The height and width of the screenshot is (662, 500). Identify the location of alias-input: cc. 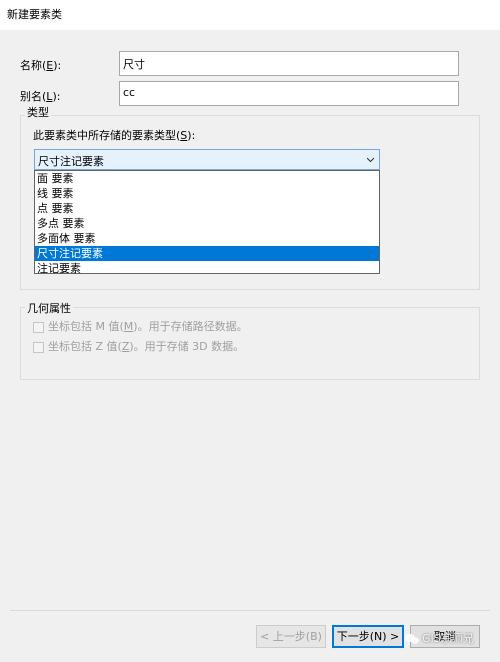
(289, 93).